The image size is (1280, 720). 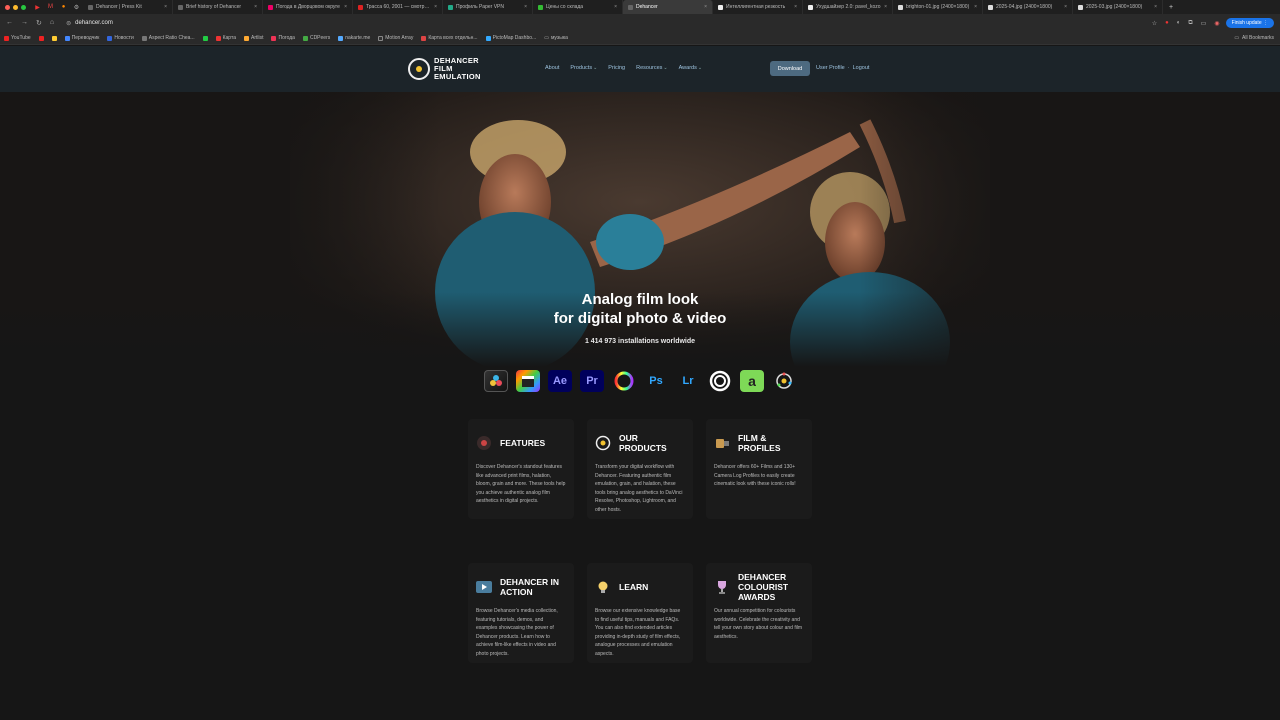 I want to click on affinity-icon: a, so click(x=752, y=381).